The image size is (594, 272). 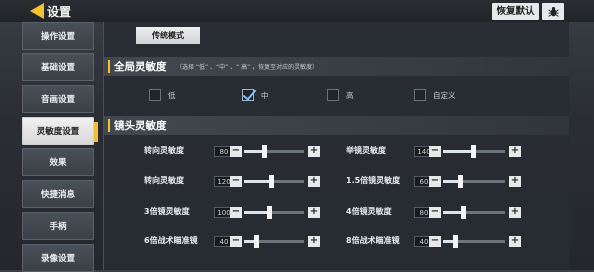 I want to click on sidebar-item-audio-video: 音画设置, so click(x=58, y=99).